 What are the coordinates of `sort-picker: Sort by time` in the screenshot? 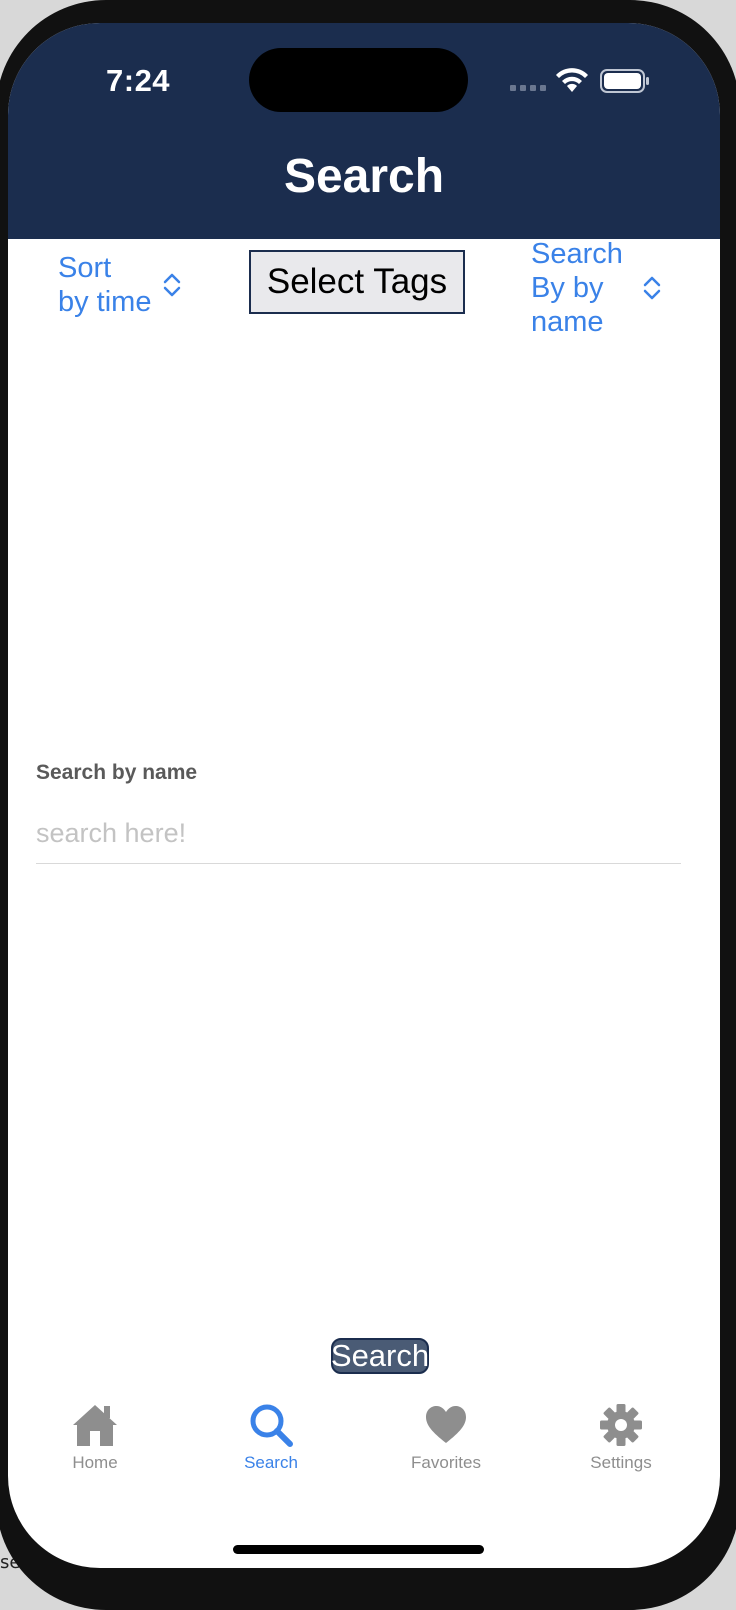 It's located at (119, 285).